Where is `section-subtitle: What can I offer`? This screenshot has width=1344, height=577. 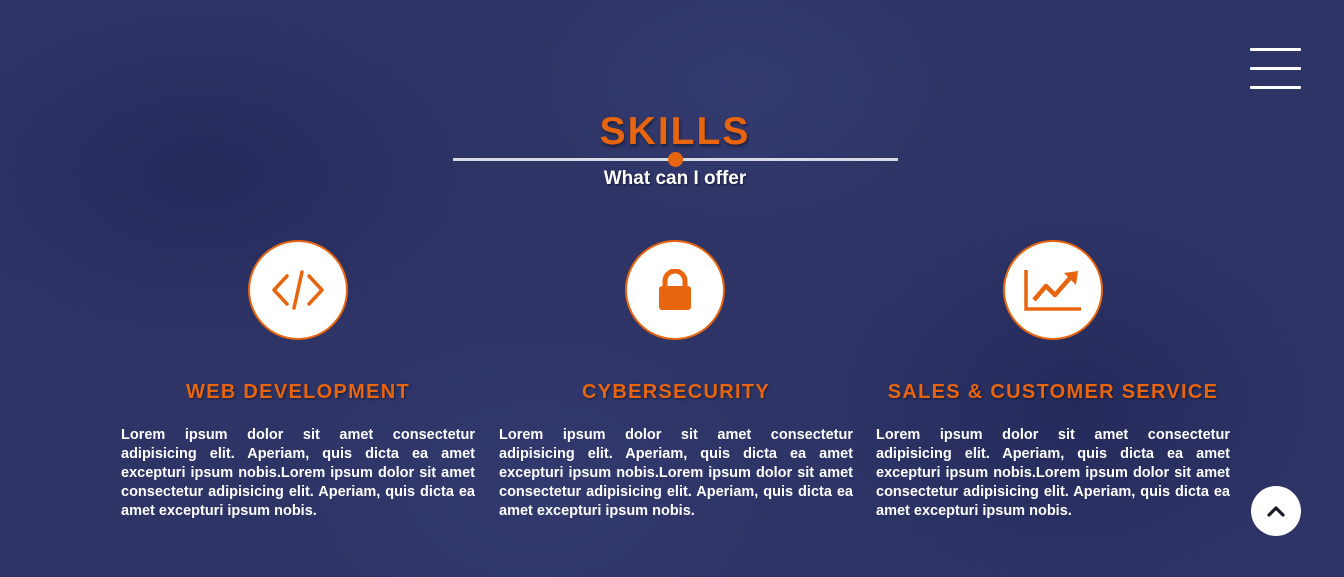
section-subtitle: What can I offer is located at coordinates (675, 178).